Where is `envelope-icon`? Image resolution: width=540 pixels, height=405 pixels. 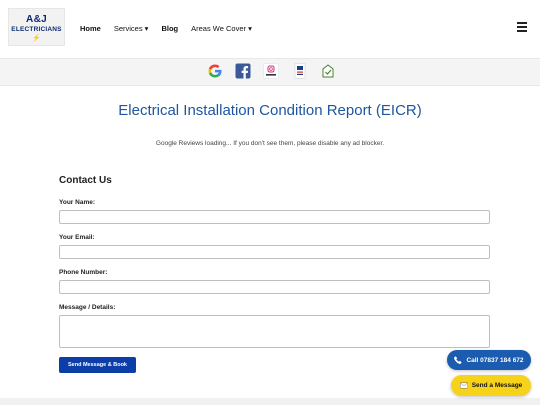 envelope-icon is located at coordinates (463, 385).